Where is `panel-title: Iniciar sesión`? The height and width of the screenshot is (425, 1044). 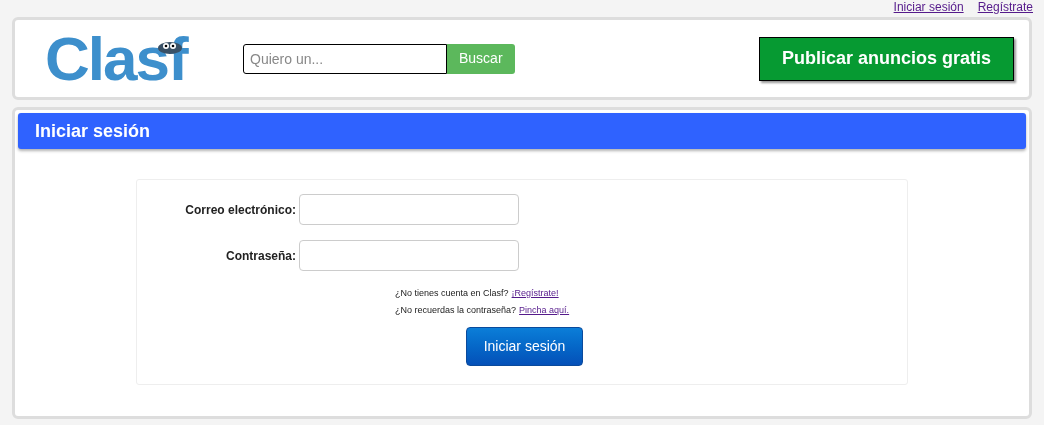
panel-title: Iniciar sesión is located at coordinates (93, 131).